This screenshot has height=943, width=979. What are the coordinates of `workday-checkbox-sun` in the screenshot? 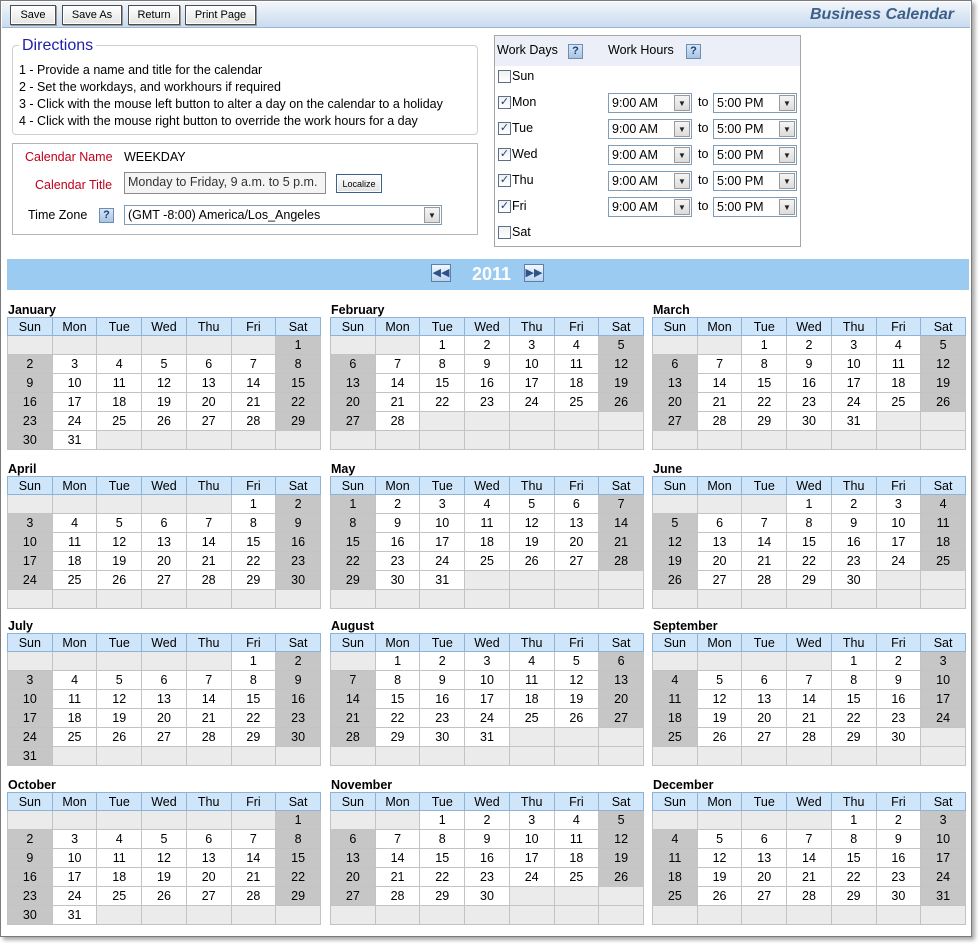 It's located at (504, 76).